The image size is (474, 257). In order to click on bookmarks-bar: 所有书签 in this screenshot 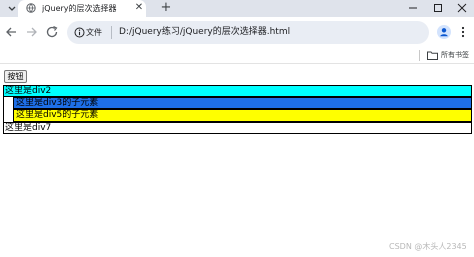, I will do `click(237, 56)`.